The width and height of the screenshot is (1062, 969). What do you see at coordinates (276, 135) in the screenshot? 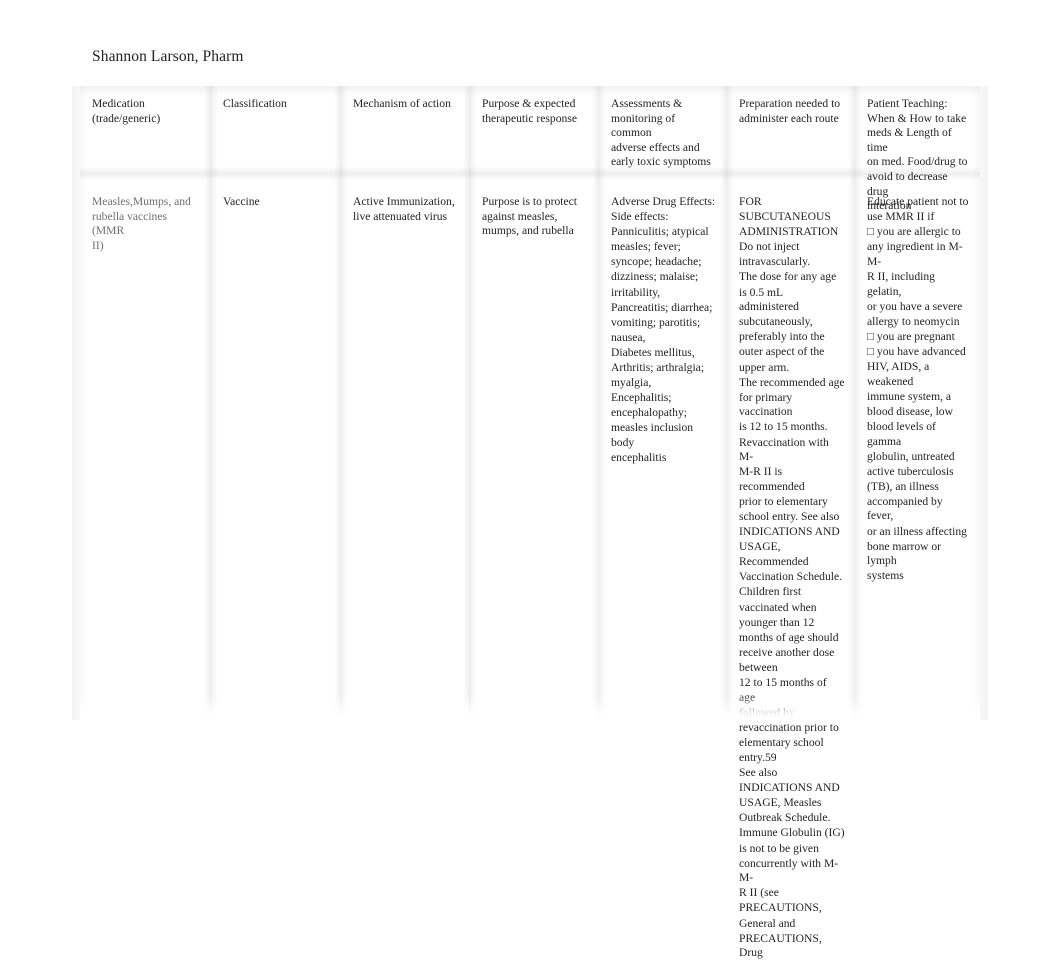
I see `header-cell-classification: Classification` at bounding box center [276, 135].